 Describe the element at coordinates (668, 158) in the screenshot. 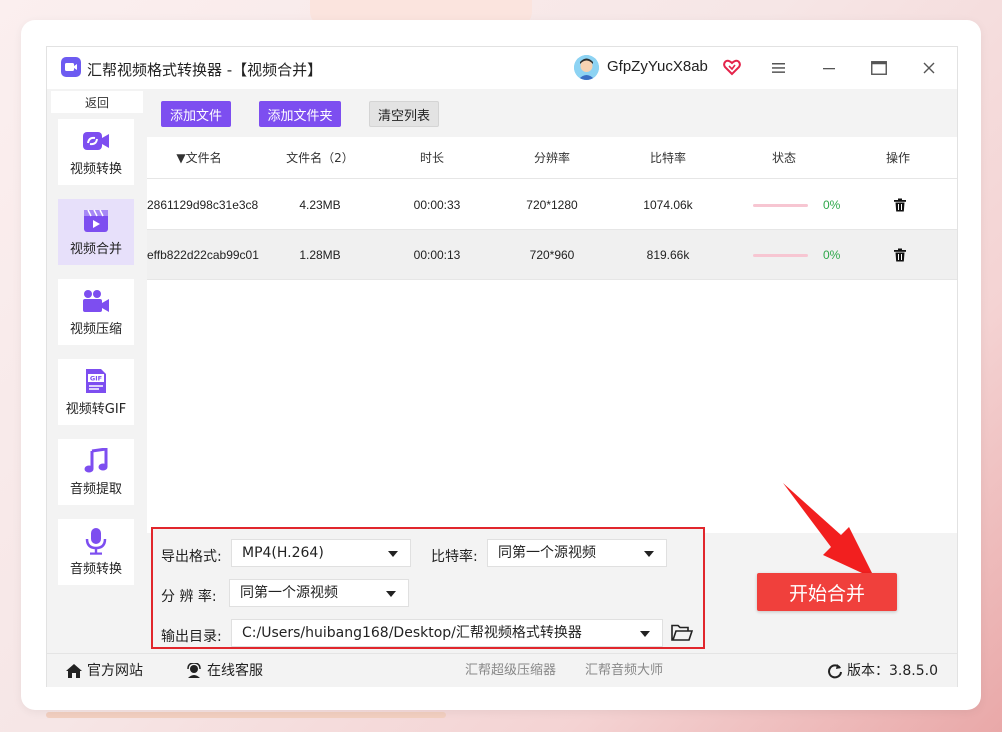

I see `column-header-bitrate: 比特率` at that location.